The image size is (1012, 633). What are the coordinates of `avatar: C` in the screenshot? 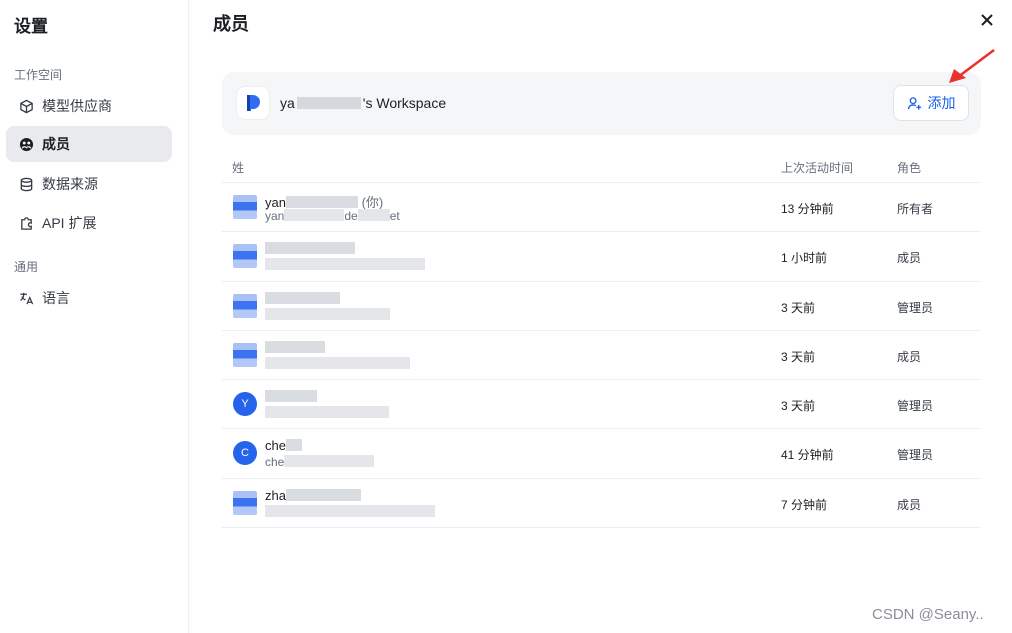 It's located at (245, 453).